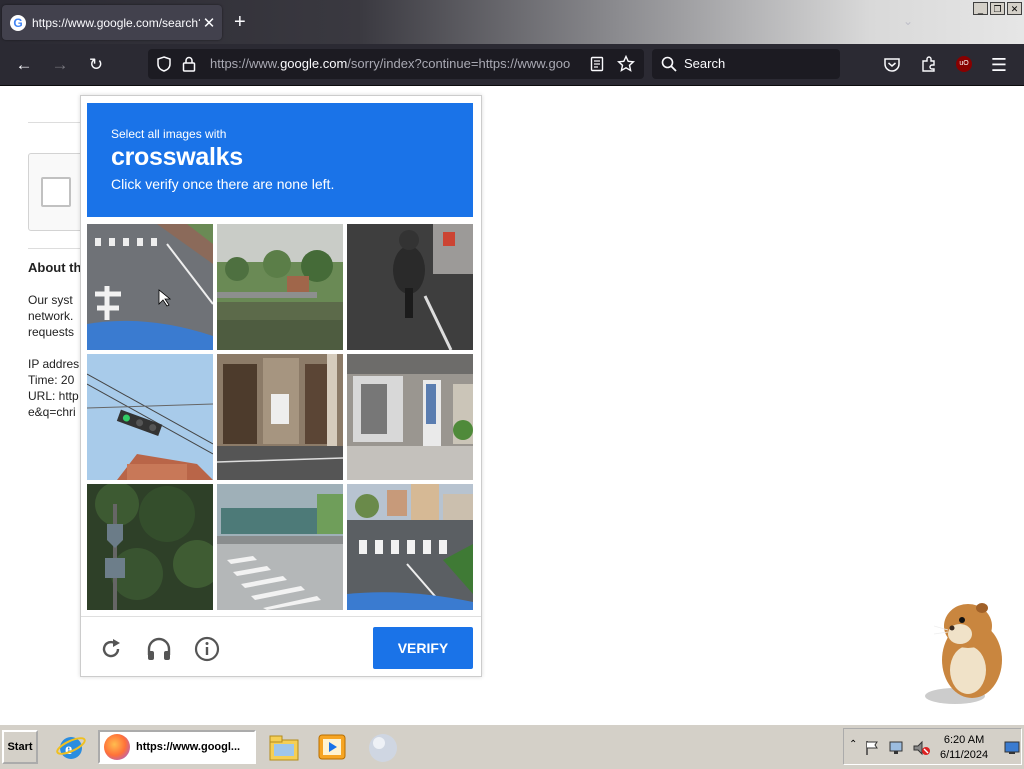 Image resolution: width=1024 pixels, height=769 pixels. What do you see at coordinates (897, 748) in the screenshot?
I see `network-icon` at bounding box center [897, 748].